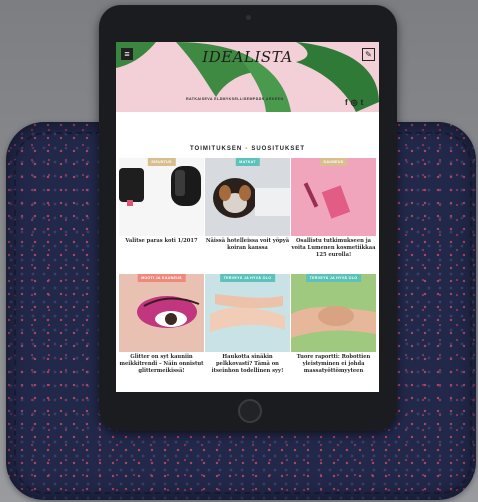 The image size is (478, 502). What do you see at coordinates (362, 102) in the screenshot?
I see `twitter-icon: t` at bounding box center [362, 102].